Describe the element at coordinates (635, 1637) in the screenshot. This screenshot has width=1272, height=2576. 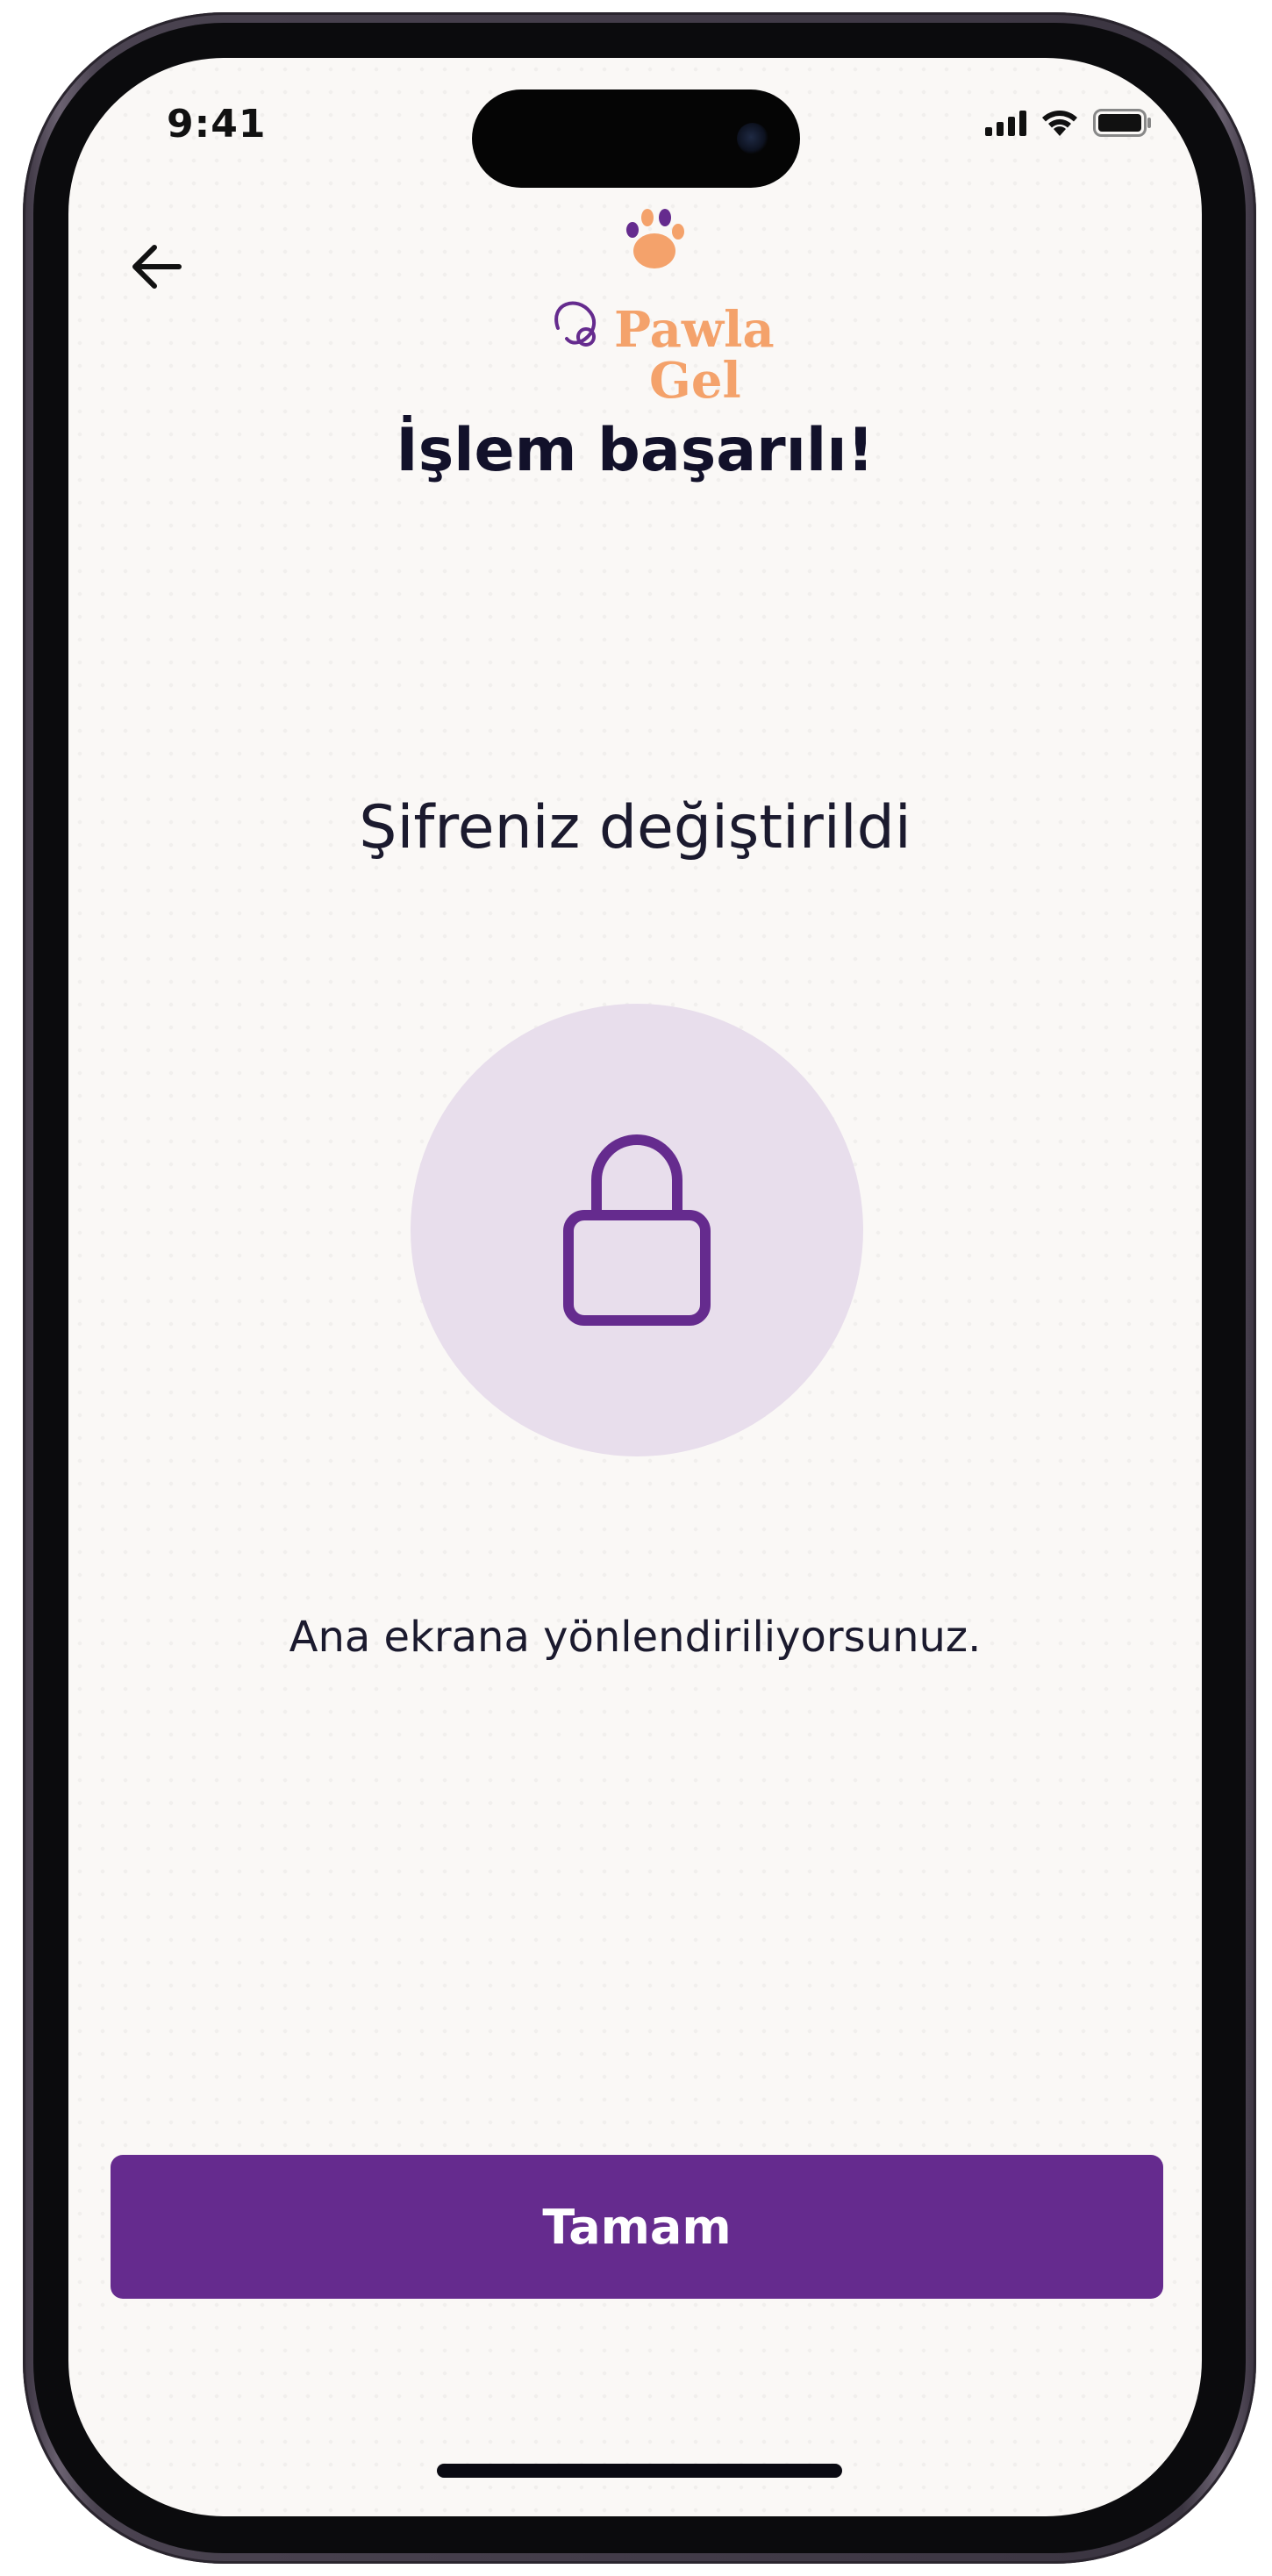
I see `redirect-info-text: Ana ekrana yönlendiriliyorsunuz.` at that location.